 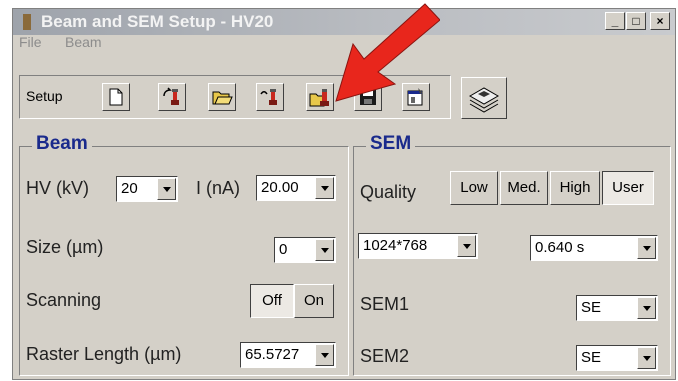 I want to click on size-dropdown: 0, so click(x=305, y=250).